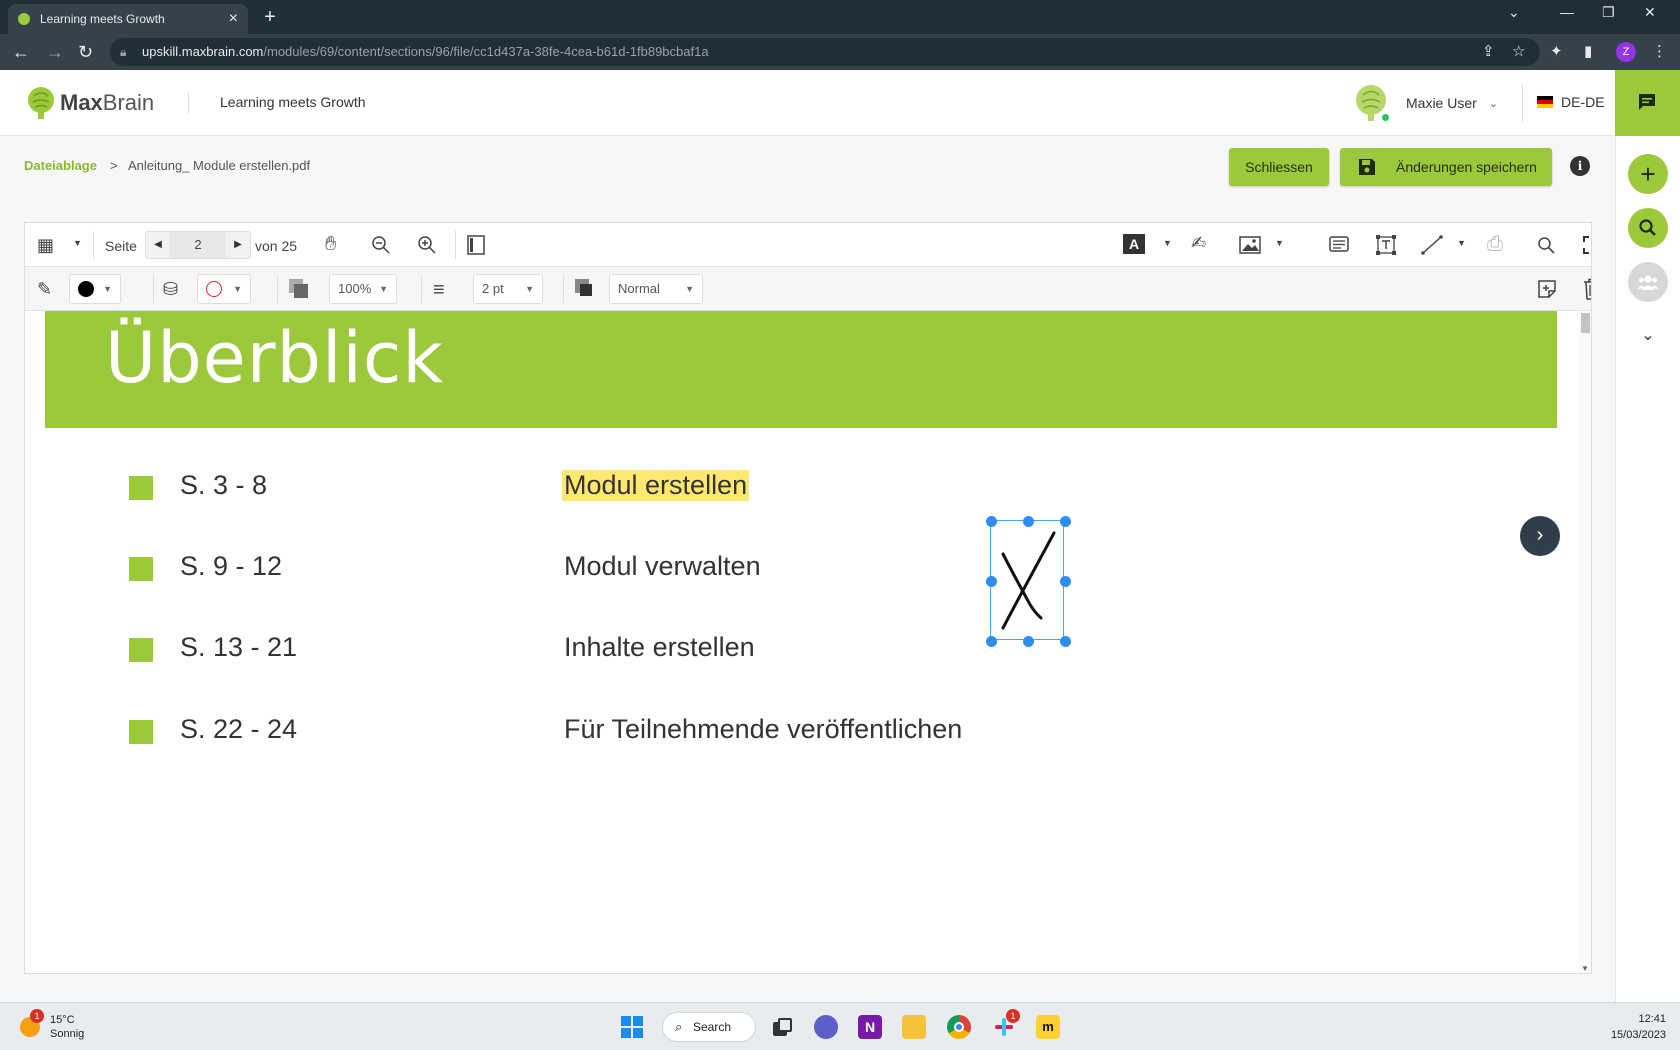  I want to click on image-dropdown-icon: ▼, so click(1279, 243).